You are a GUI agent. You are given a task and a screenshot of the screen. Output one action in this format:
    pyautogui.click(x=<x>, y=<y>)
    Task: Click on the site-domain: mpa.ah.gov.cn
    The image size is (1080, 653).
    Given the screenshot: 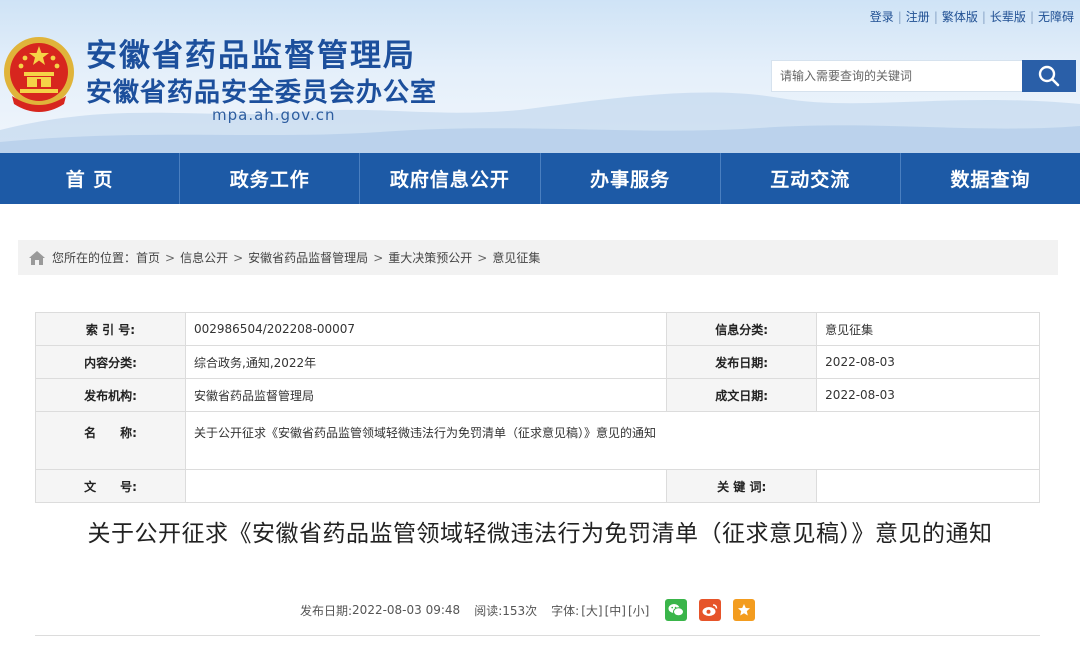 What is the action you would take?
    pyautogui.click(x=274, y=115)
    